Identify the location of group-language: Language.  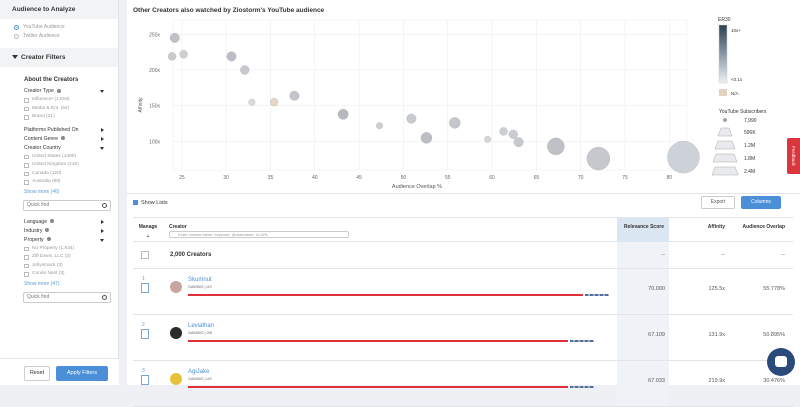
(59, 222).